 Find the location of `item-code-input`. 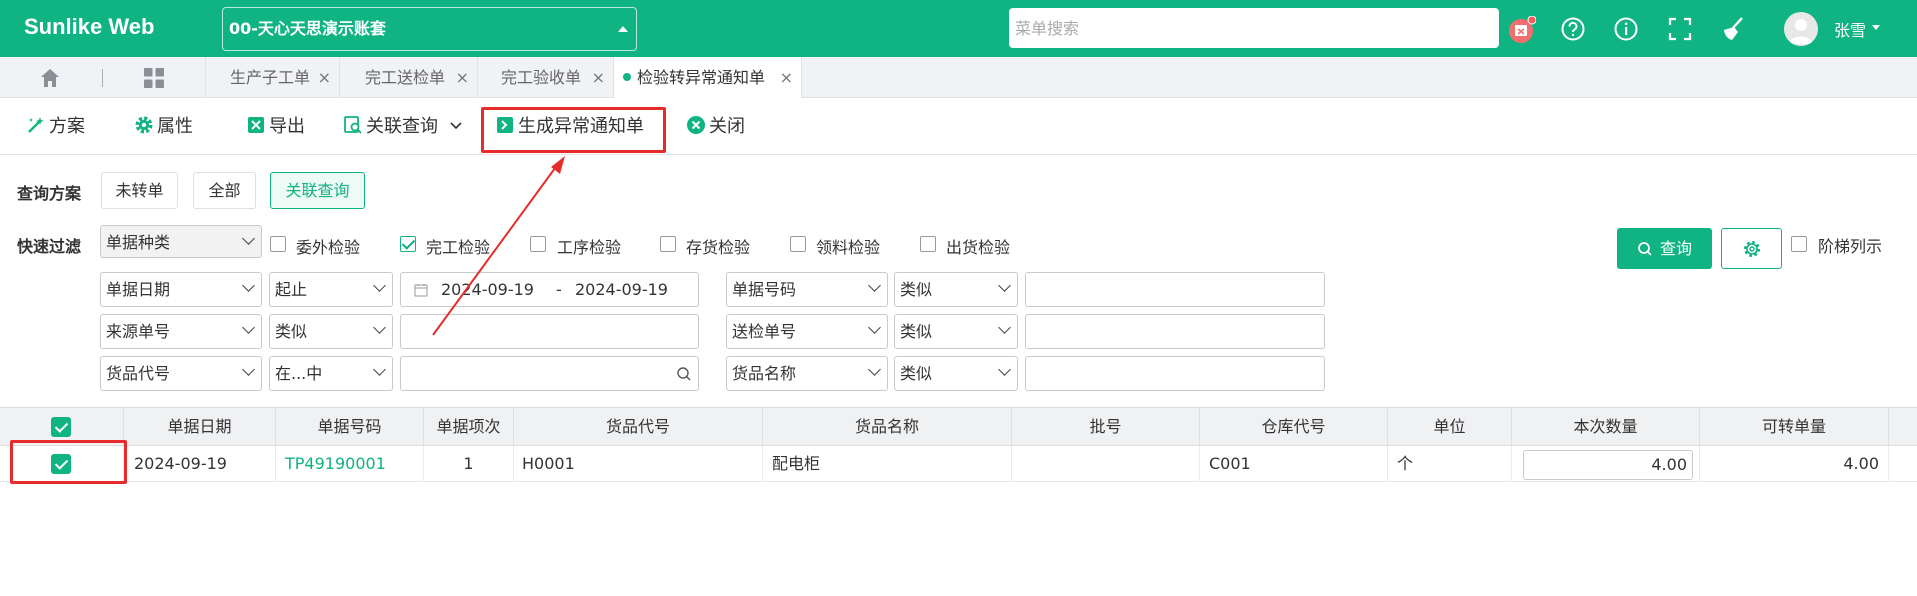

item-code-input is located at coordinates (549, 373).